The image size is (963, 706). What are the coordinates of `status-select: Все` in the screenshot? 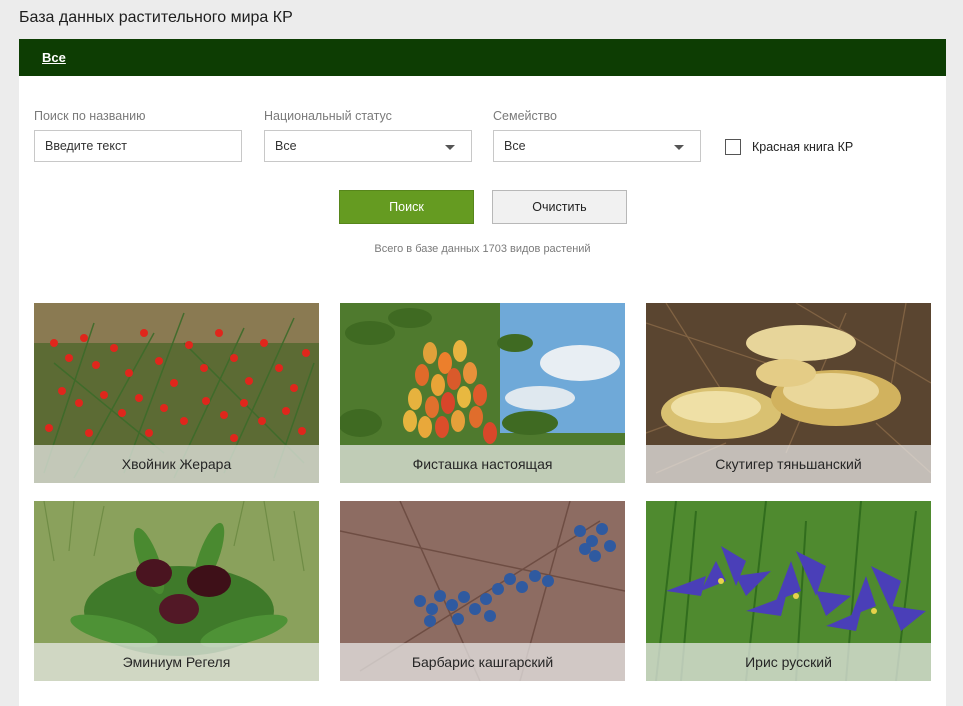 It's located at (368, 146).